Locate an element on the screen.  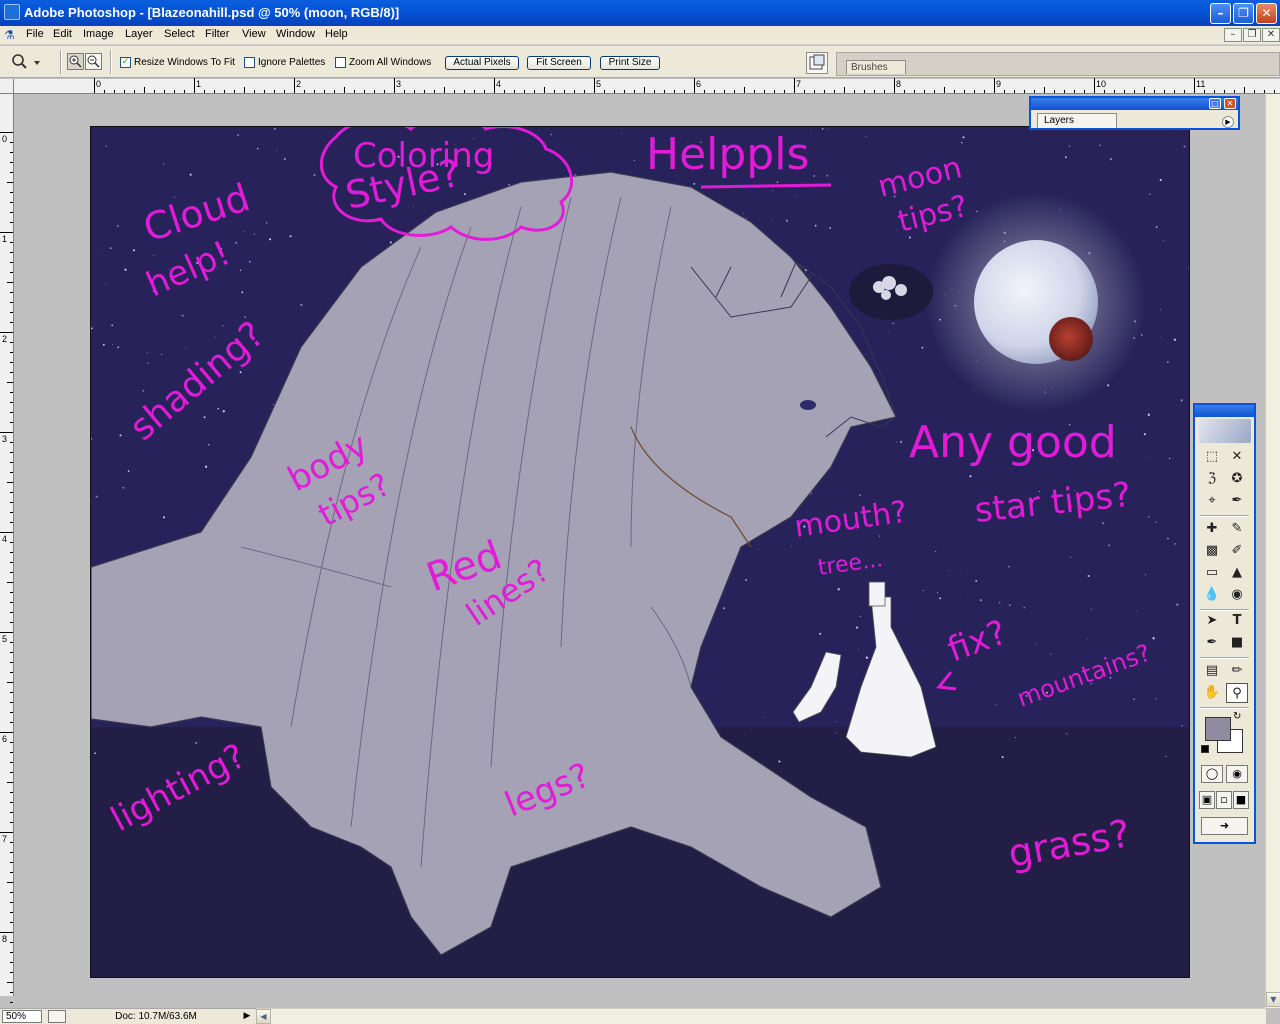
ignore-palettes-checkbox: Ignore Palettes is located at coordinates (284, 62).